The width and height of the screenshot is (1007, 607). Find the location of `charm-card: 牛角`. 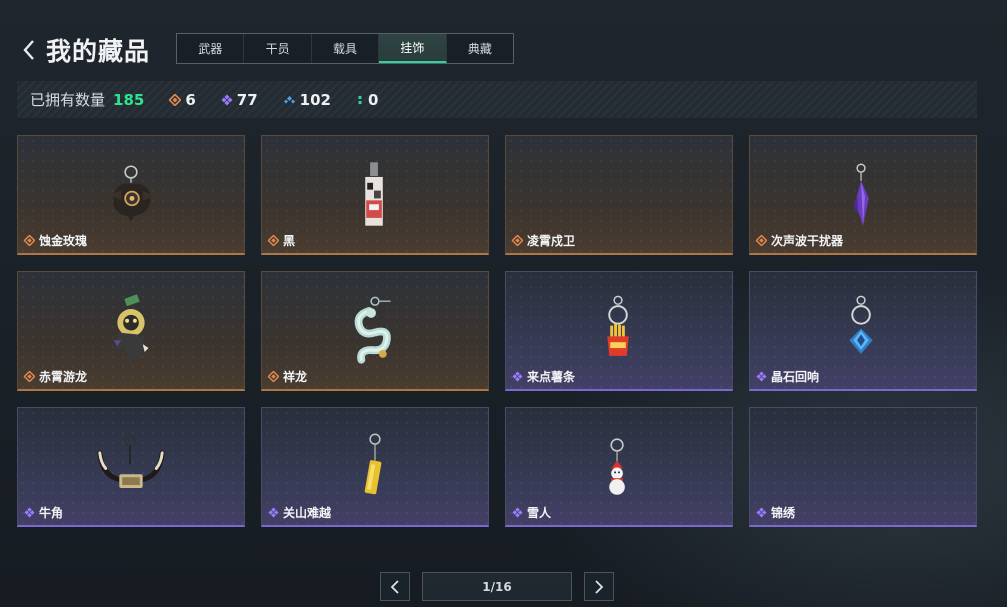

charm-card: 牛角 is located at coordinates (131, 467).